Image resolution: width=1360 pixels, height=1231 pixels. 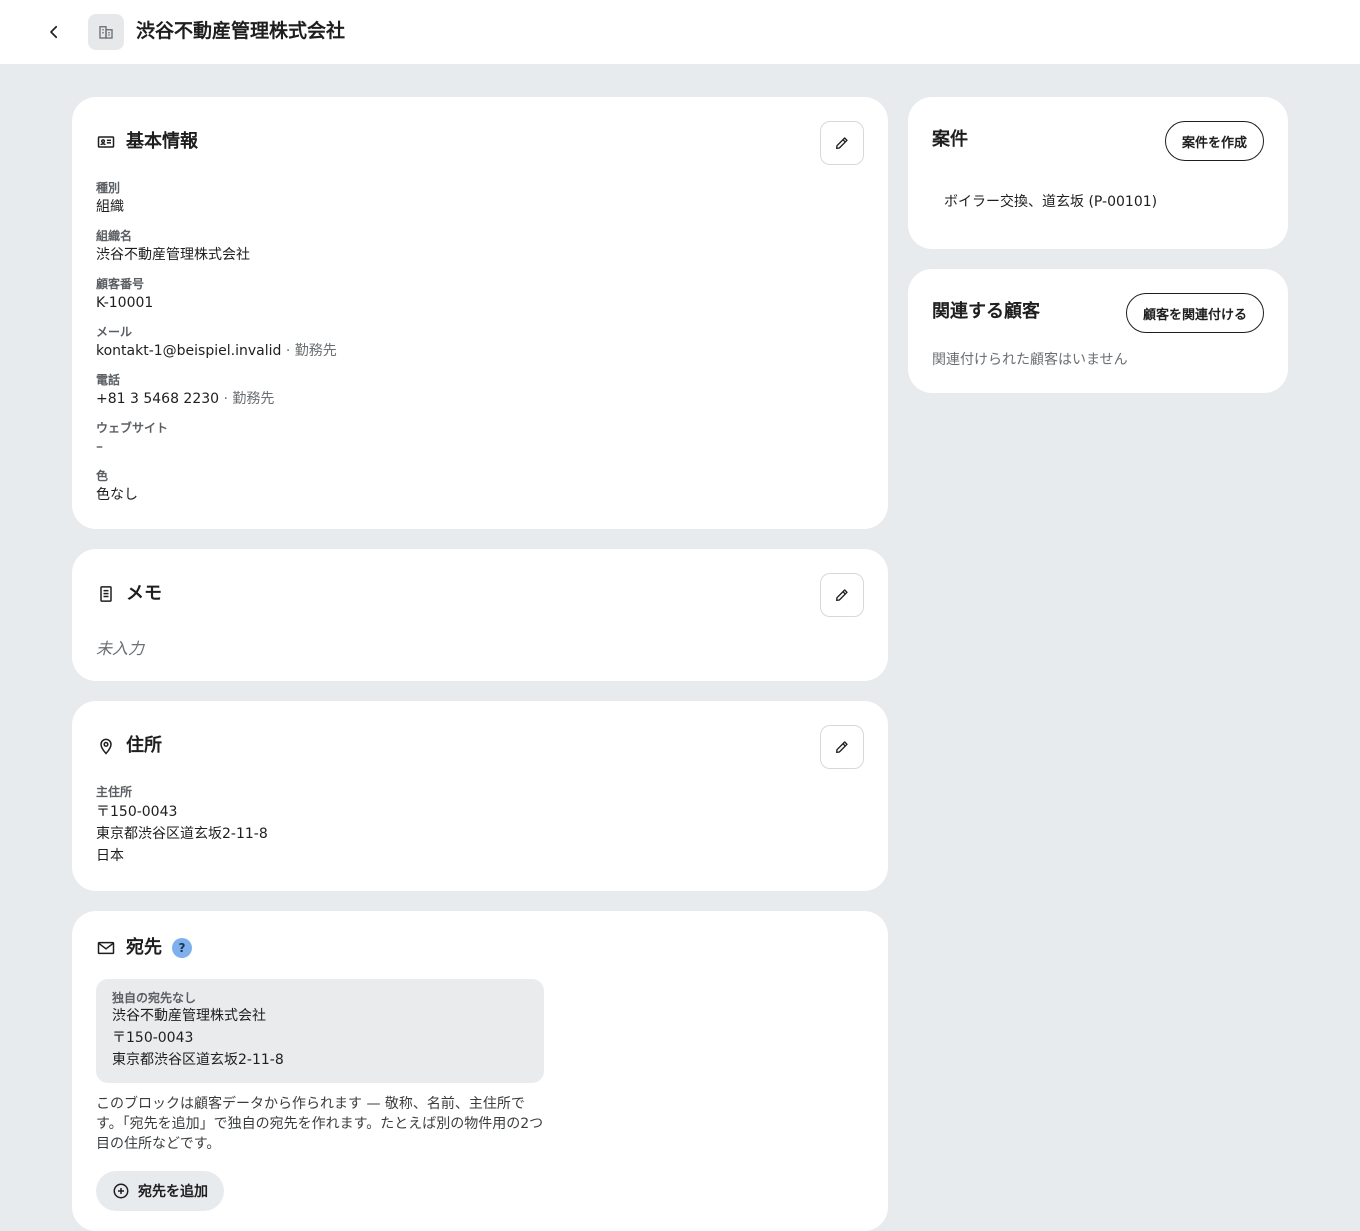 What do you see at coordinates (110, 856) in the screenshot?
I see `address-line: 日本` at bounding box center [110, 856].